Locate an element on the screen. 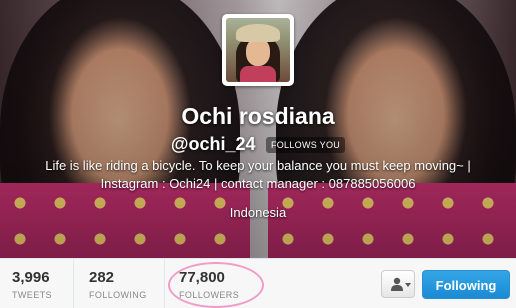  stat-followers: 77,800 FOLLOWERS is located at coordinates (214, 283).